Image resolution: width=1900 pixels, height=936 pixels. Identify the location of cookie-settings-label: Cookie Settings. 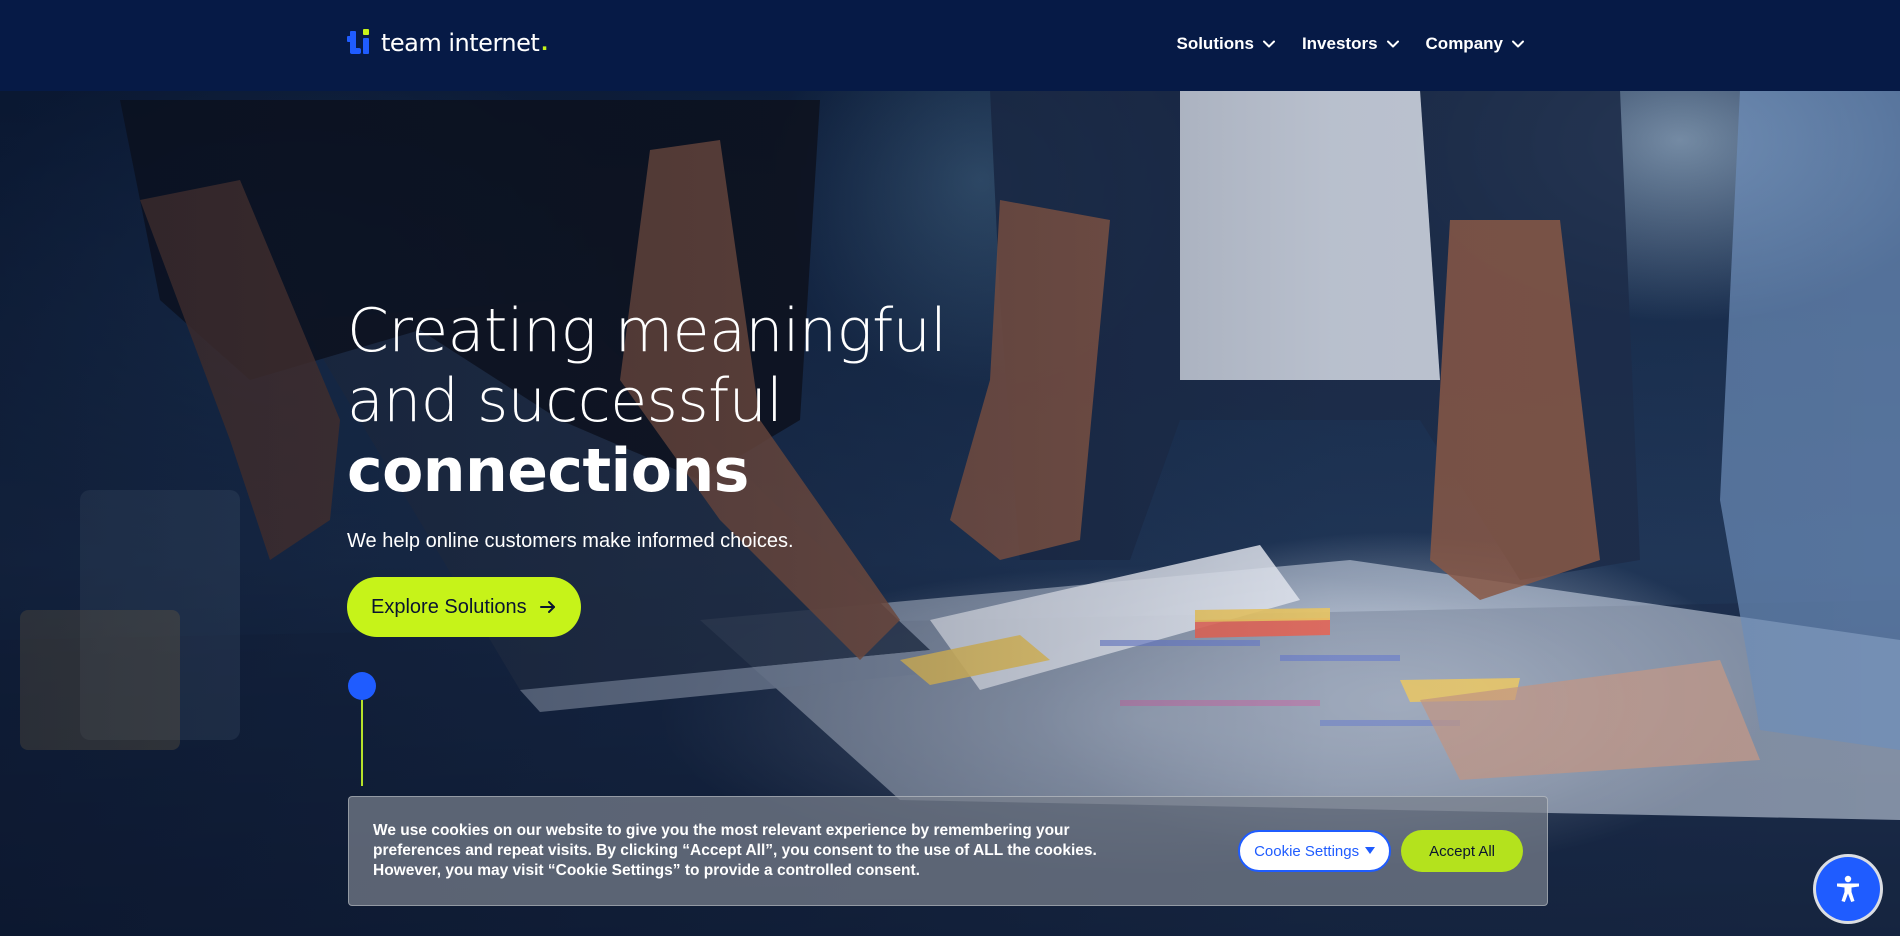
(1307, 851).